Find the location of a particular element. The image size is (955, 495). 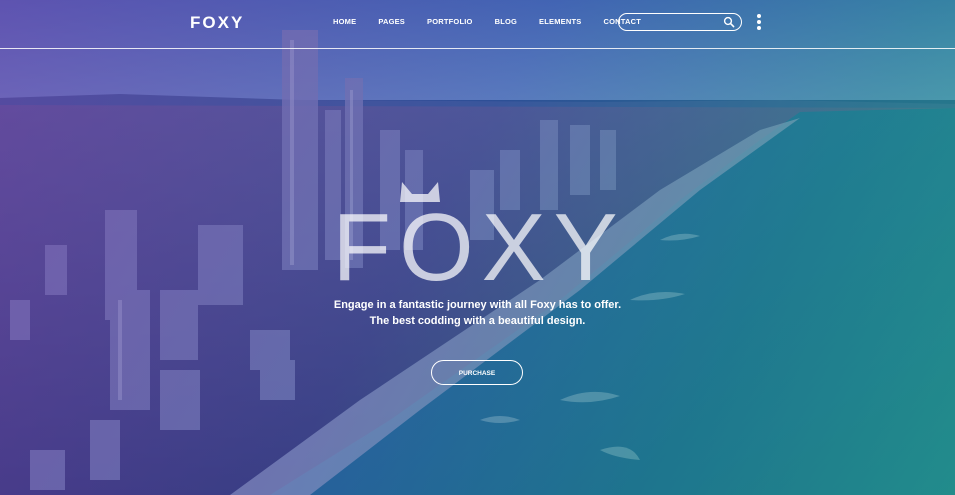

nav-portfolio: PORTFOLIO is located at coordinates (450, 21).